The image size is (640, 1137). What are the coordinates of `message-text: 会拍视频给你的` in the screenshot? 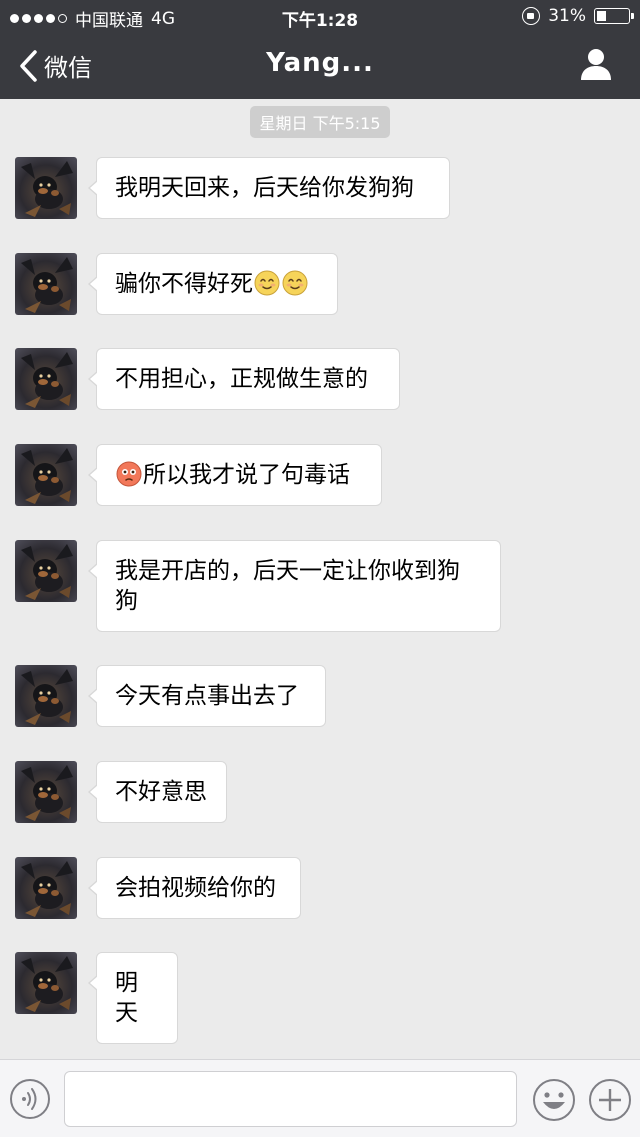 It's located at (195, 888).